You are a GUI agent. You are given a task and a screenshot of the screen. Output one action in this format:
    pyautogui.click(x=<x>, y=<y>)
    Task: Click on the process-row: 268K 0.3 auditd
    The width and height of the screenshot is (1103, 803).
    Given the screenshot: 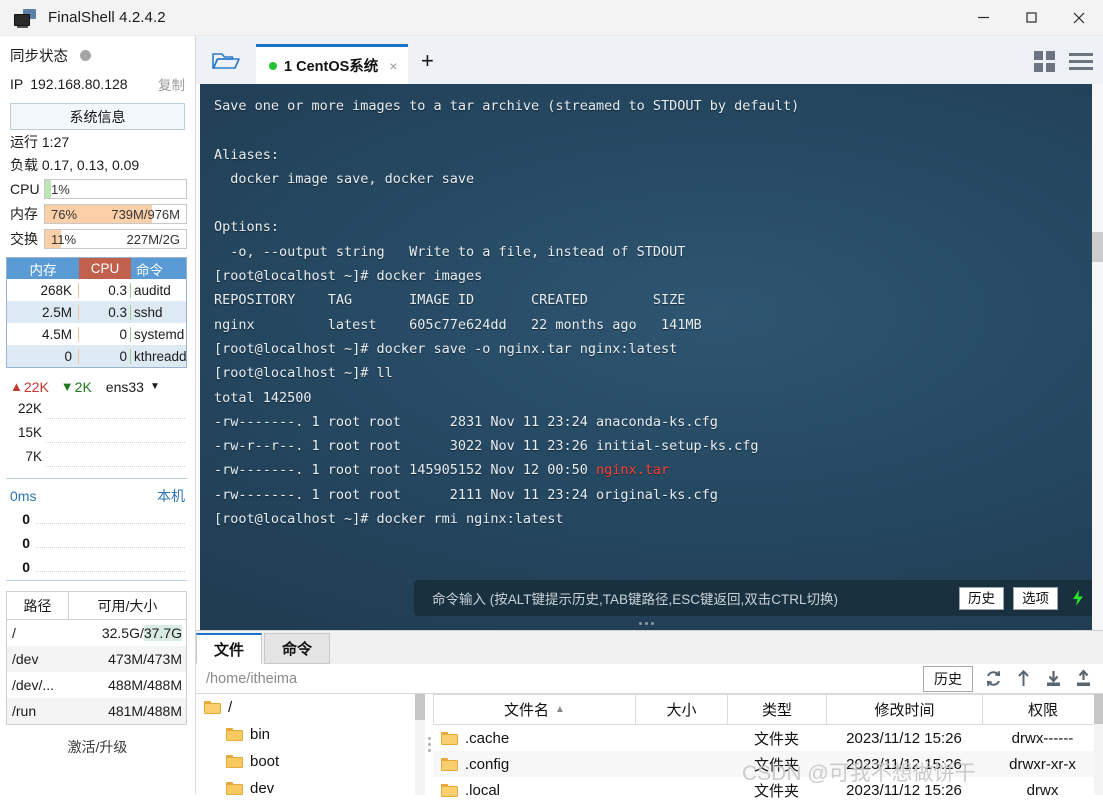 What is the action you would take?
    pyautogui.click(x=96, y=290)
    